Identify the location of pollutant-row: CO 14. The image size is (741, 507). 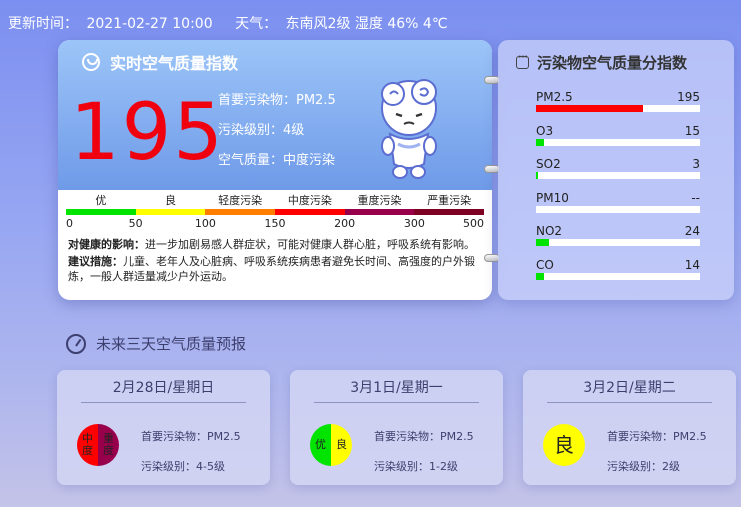
(618, 269).